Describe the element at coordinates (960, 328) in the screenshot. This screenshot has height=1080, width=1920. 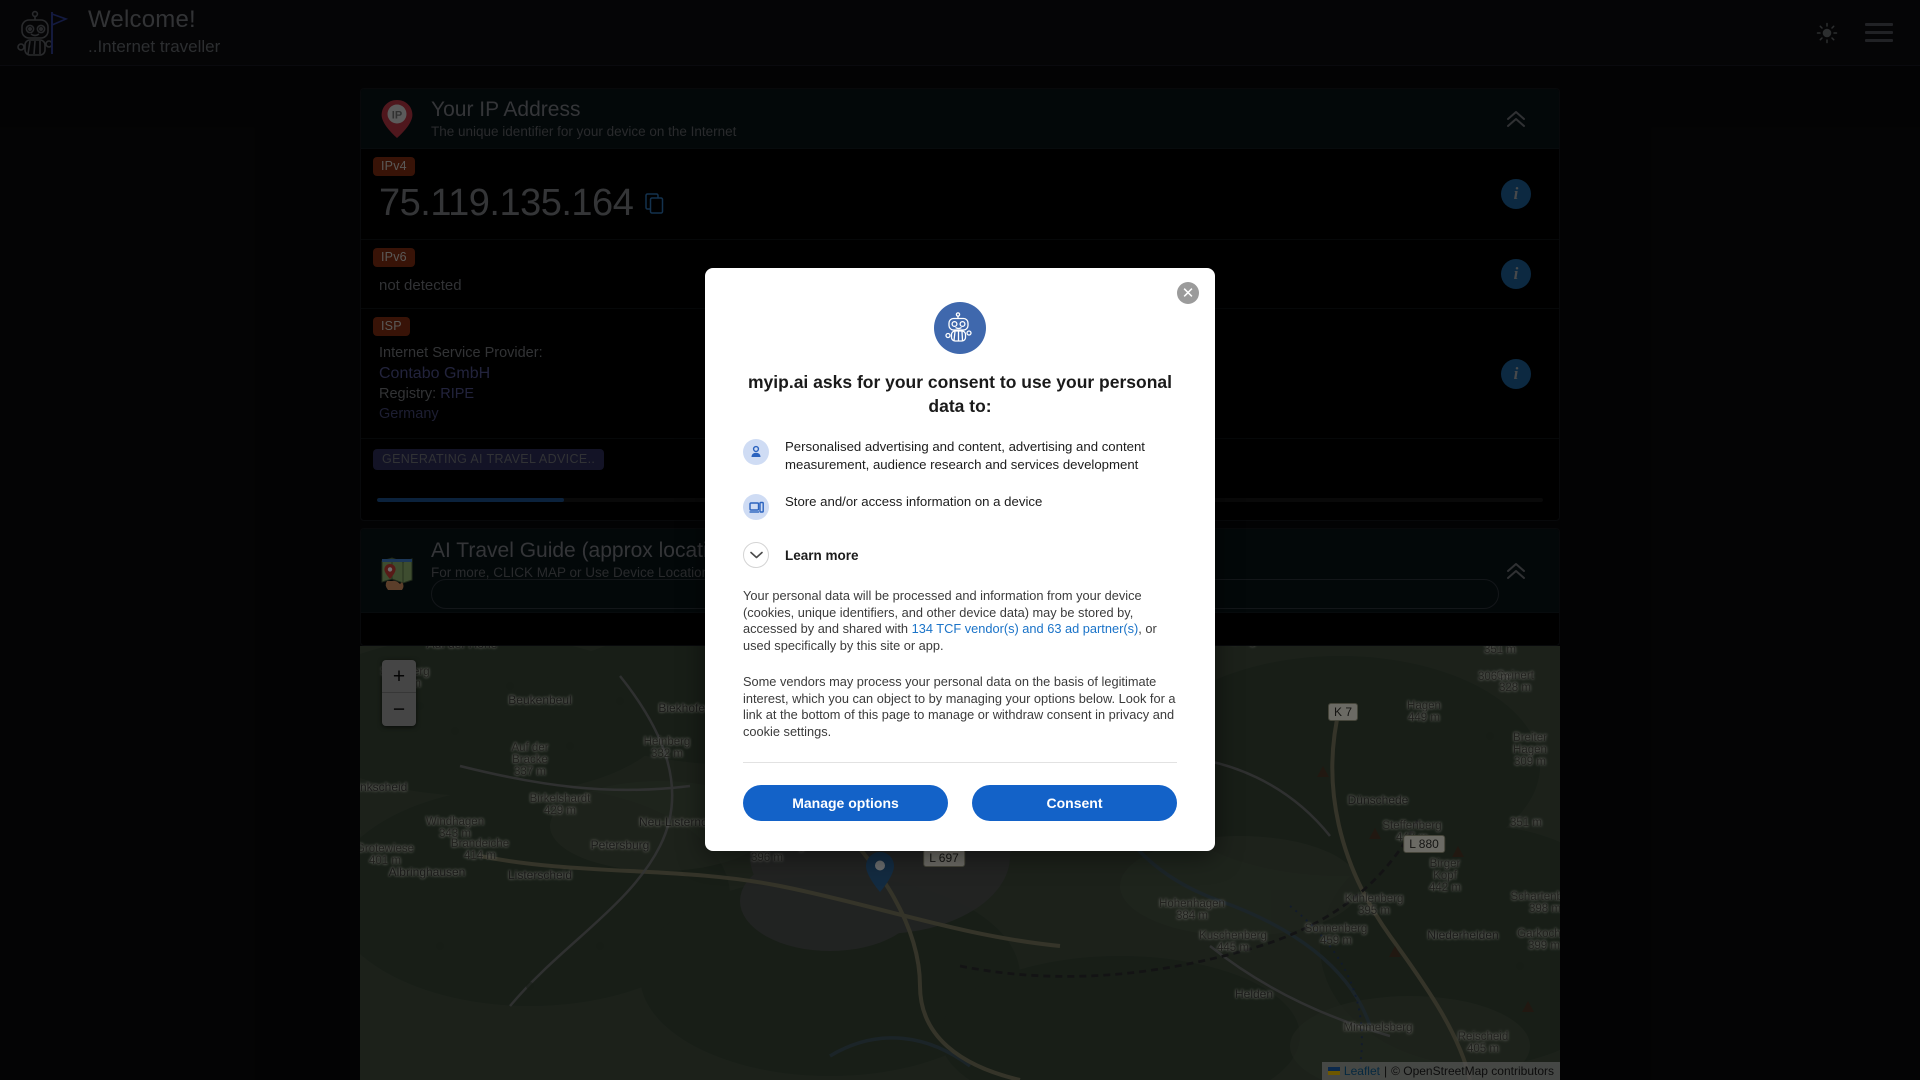
I see `robot-avatar-icon` at that location.